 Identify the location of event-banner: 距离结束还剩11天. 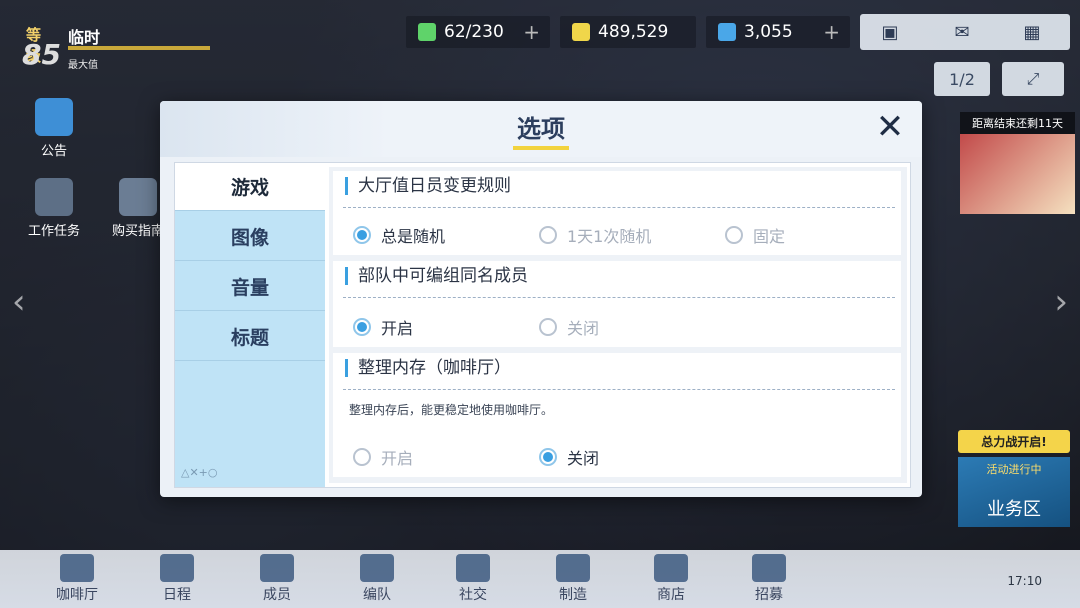
(1017, 167).